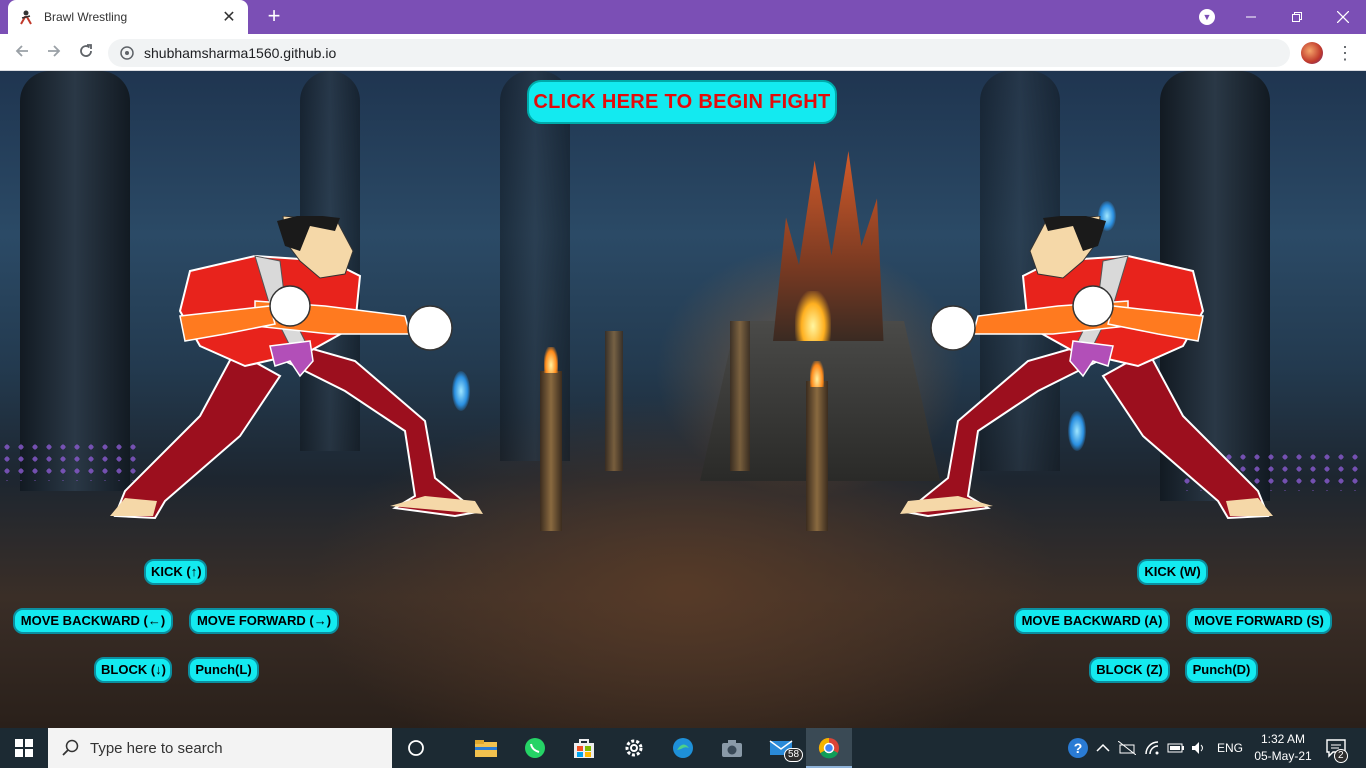 This screenshot has height=768, width=1366. Describe the element at coordinates (1129, 670) in the screenshot. I see `p2-block-button: BLOCK (Z)` at that location.